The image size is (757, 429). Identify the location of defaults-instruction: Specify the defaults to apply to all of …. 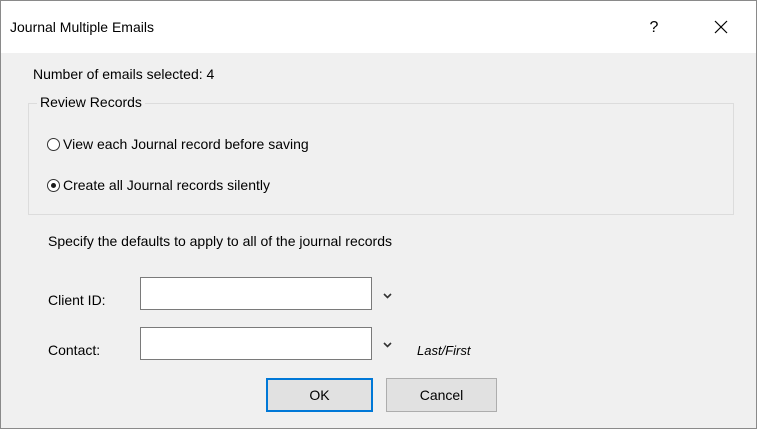
(220, 241).